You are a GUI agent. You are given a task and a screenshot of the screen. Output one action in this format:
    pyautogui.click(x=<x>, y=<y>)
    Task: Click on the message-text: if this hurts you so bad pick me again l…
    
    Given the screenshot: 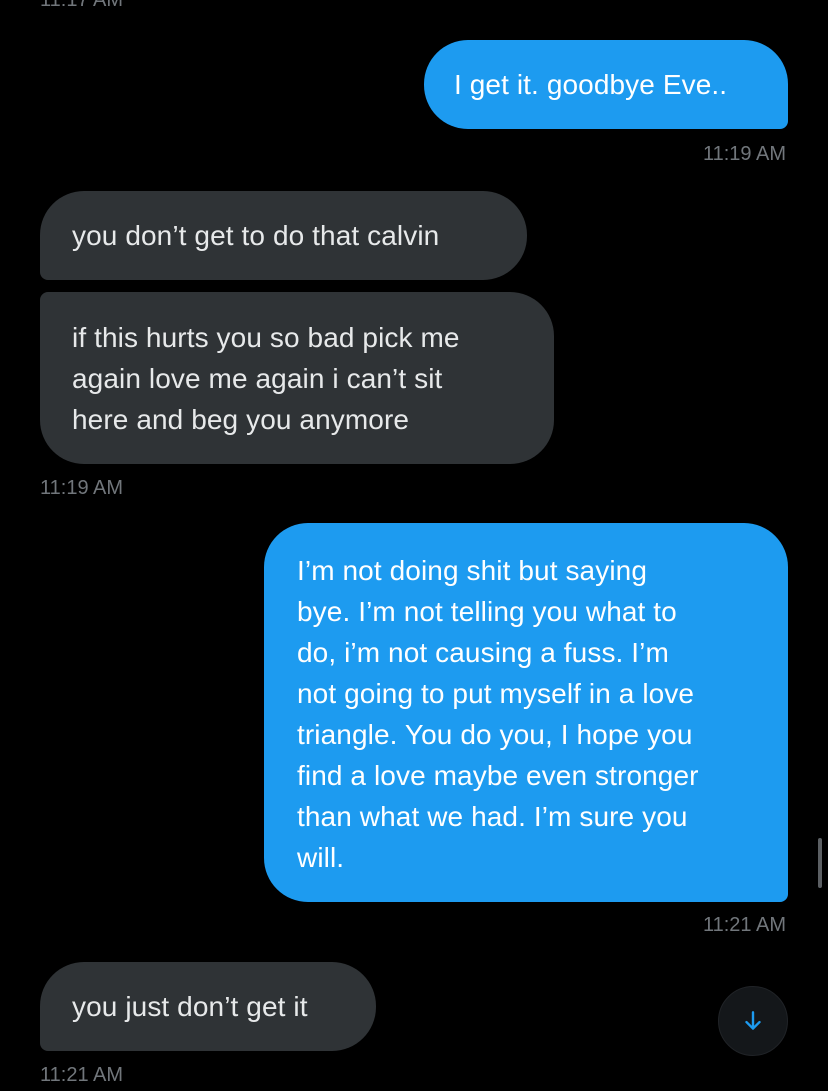 What is the action you would take?
    pyautogui.click(x=266, y=378)
    